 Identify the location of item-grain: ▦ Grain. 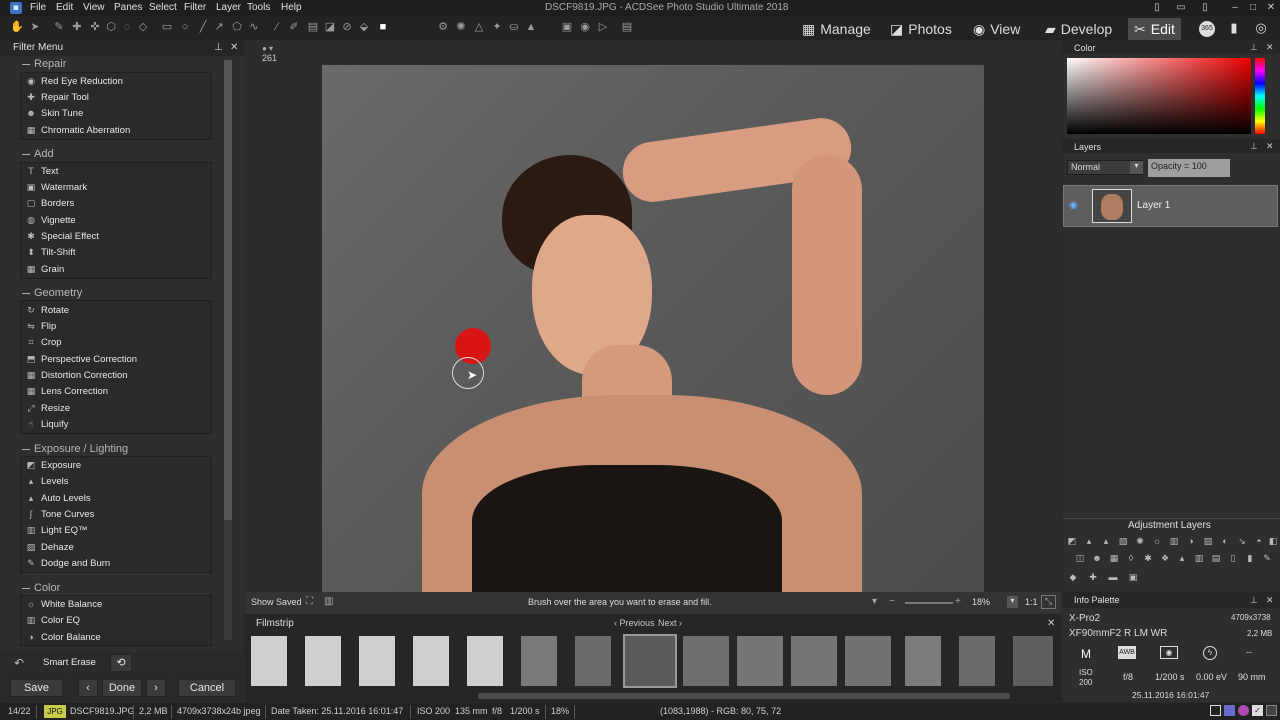
(45, 269).